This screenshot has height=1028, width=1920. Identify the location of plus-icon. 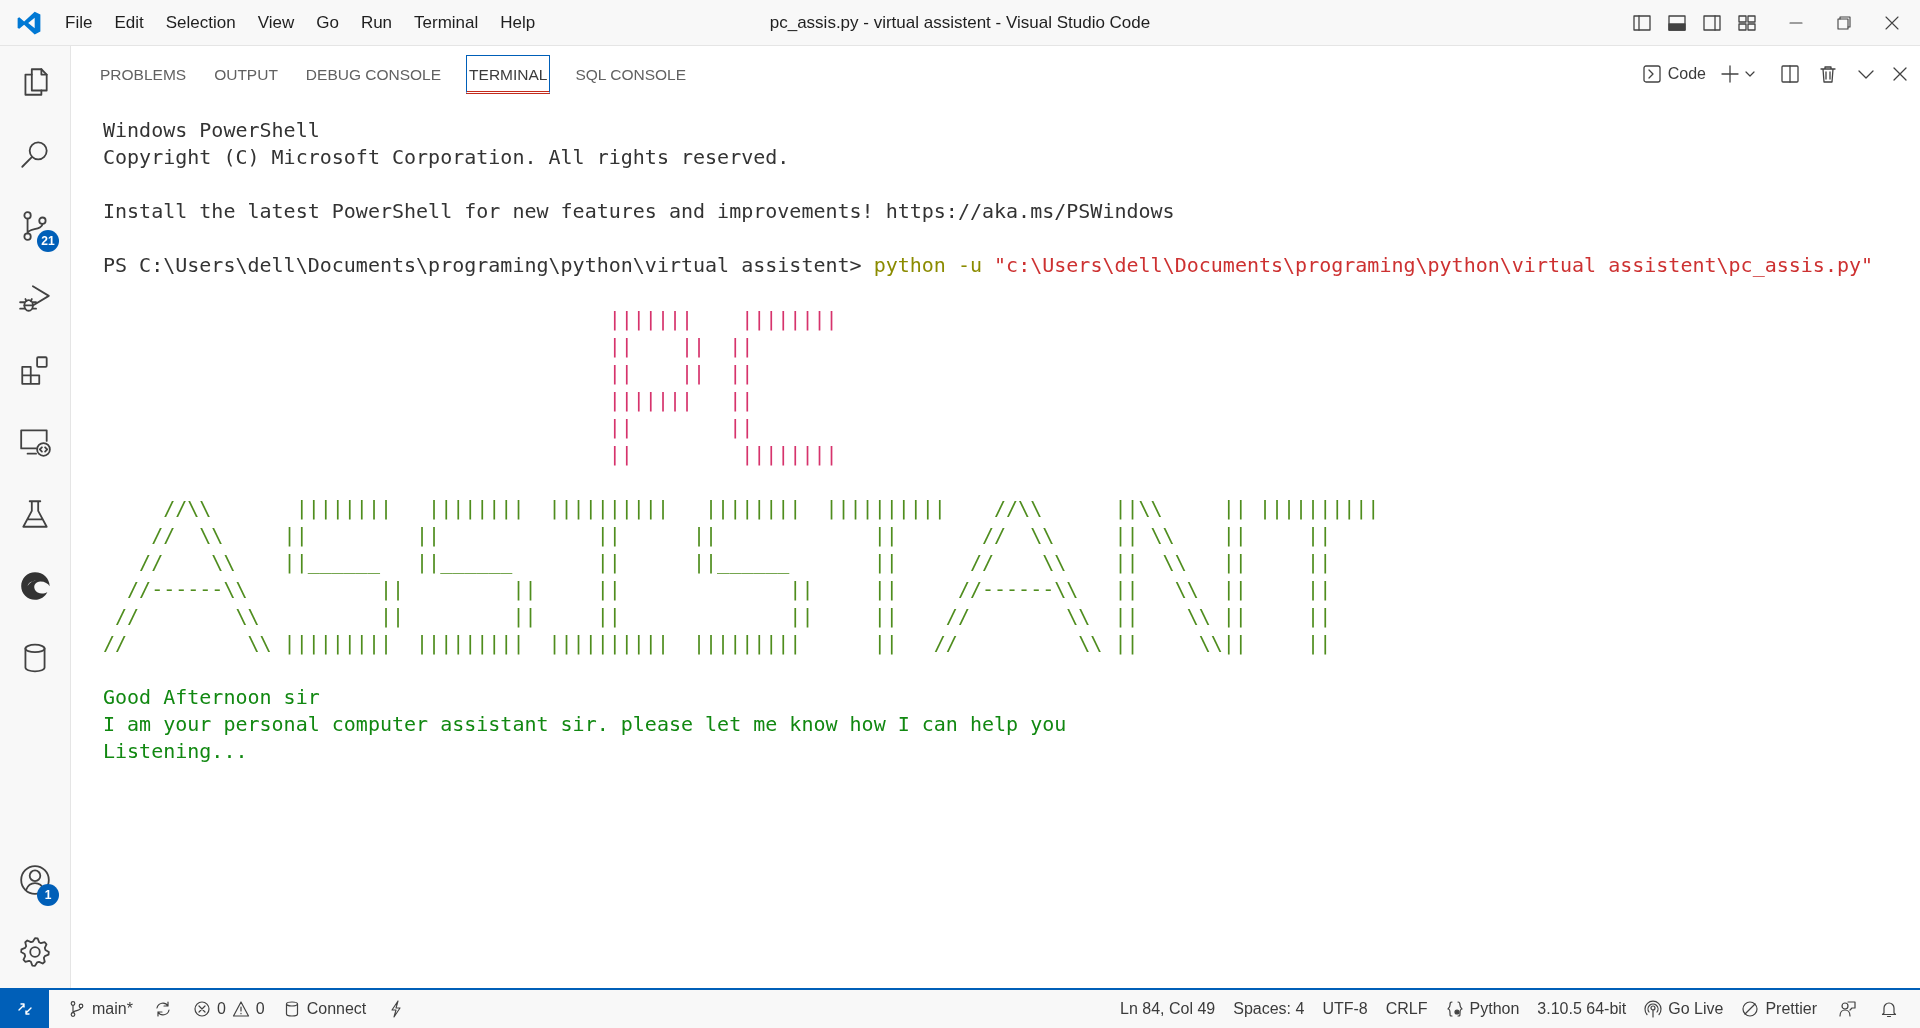
(1730, 74).